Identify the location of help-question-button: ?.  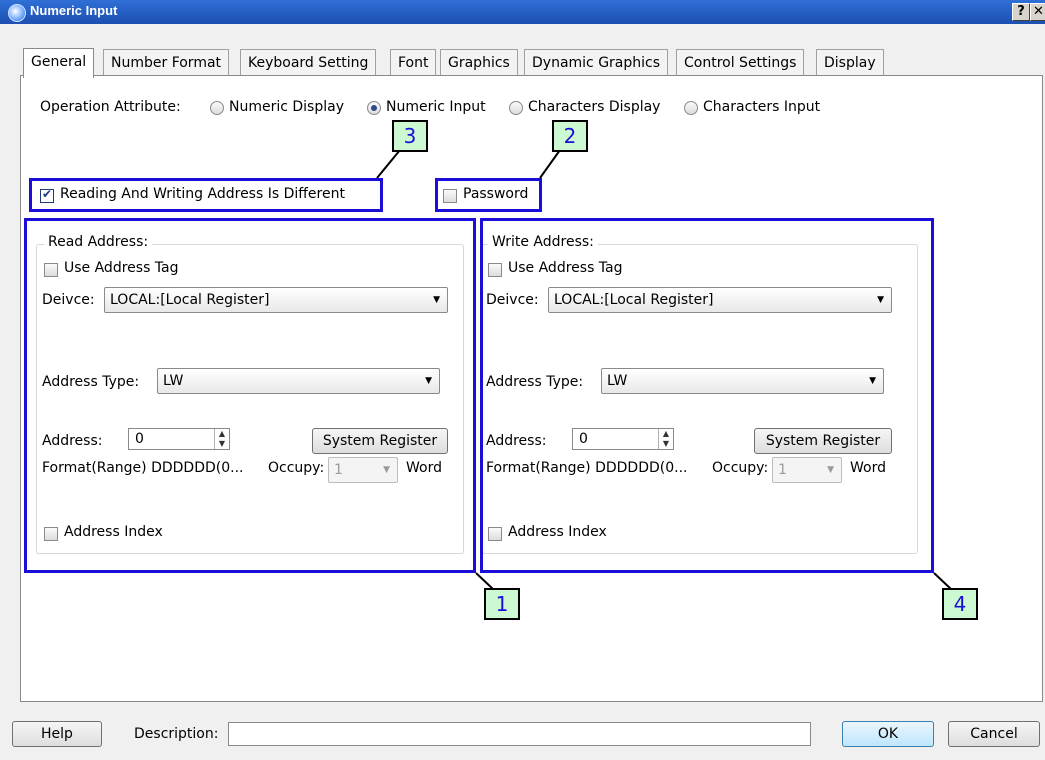
(1021, 12).